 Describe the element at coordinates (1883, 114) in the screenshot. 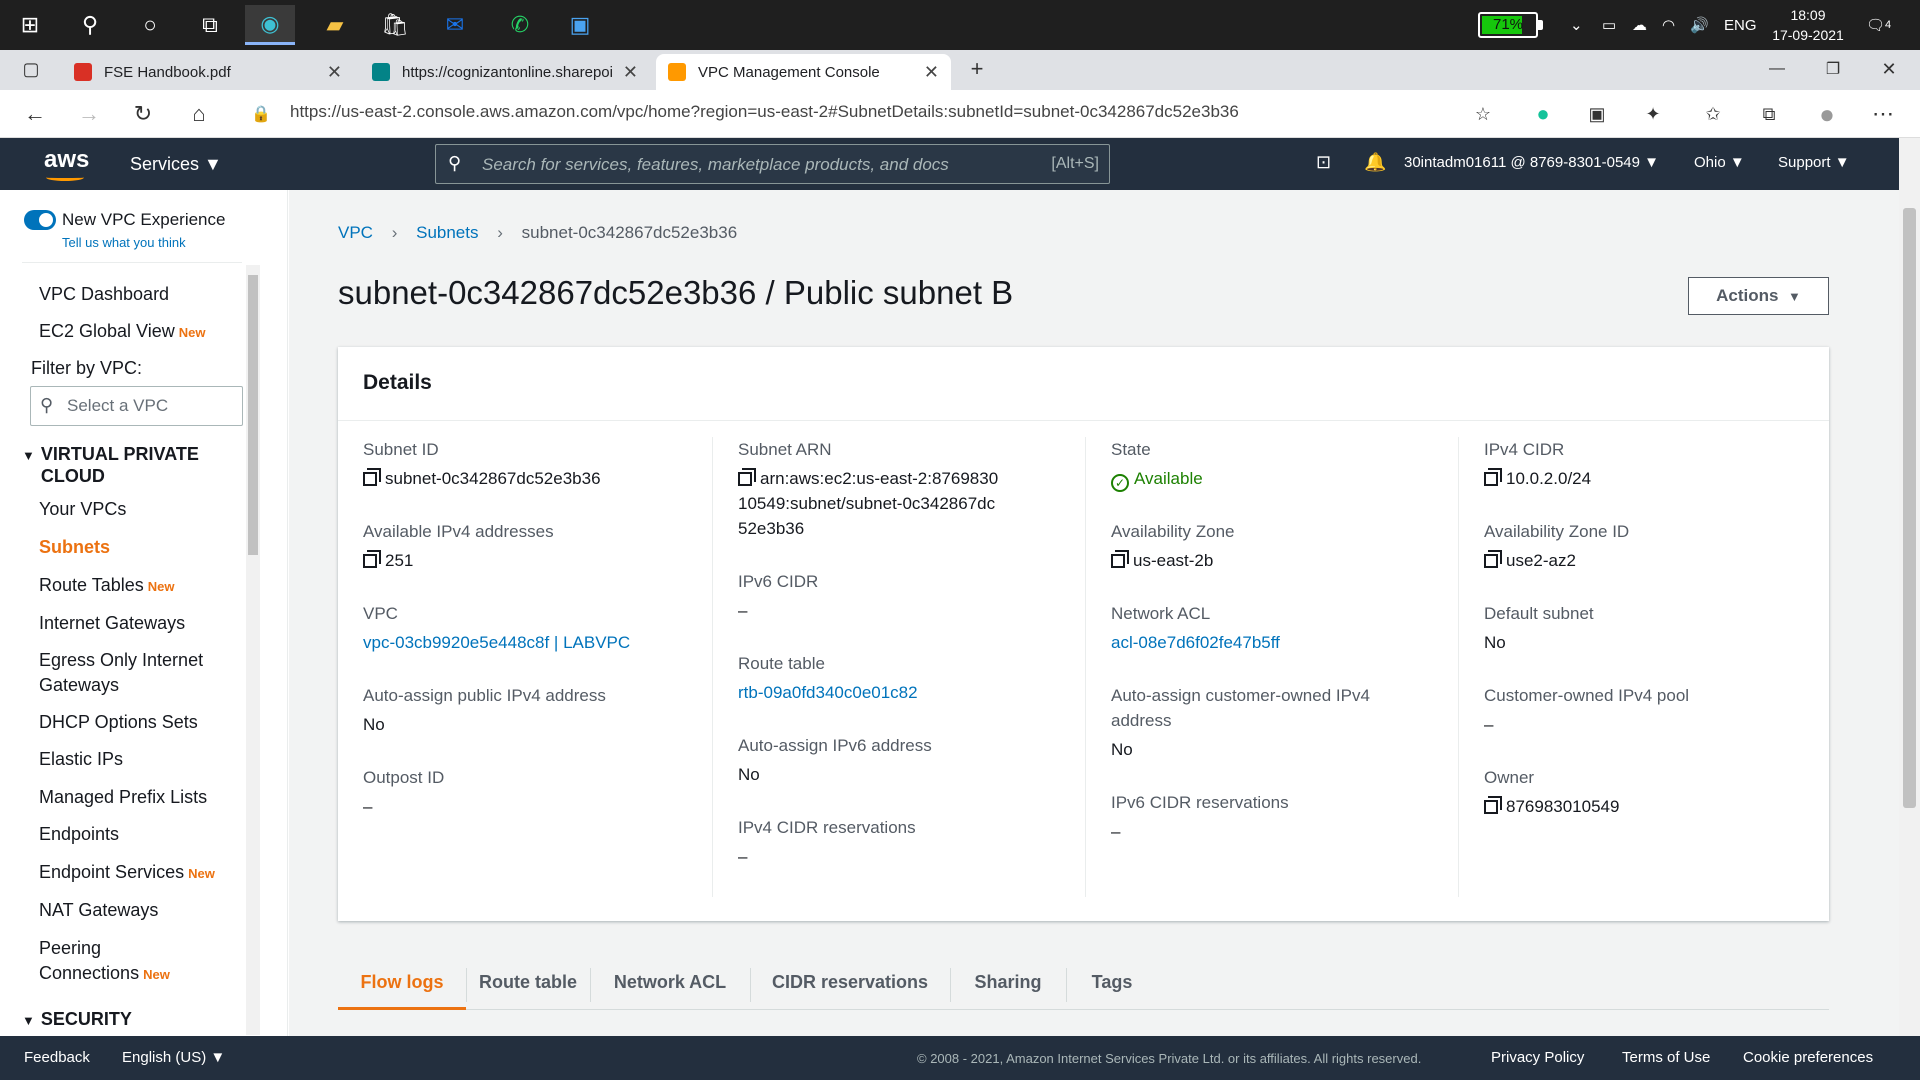

I see `more-icon: ⋯` at that location.